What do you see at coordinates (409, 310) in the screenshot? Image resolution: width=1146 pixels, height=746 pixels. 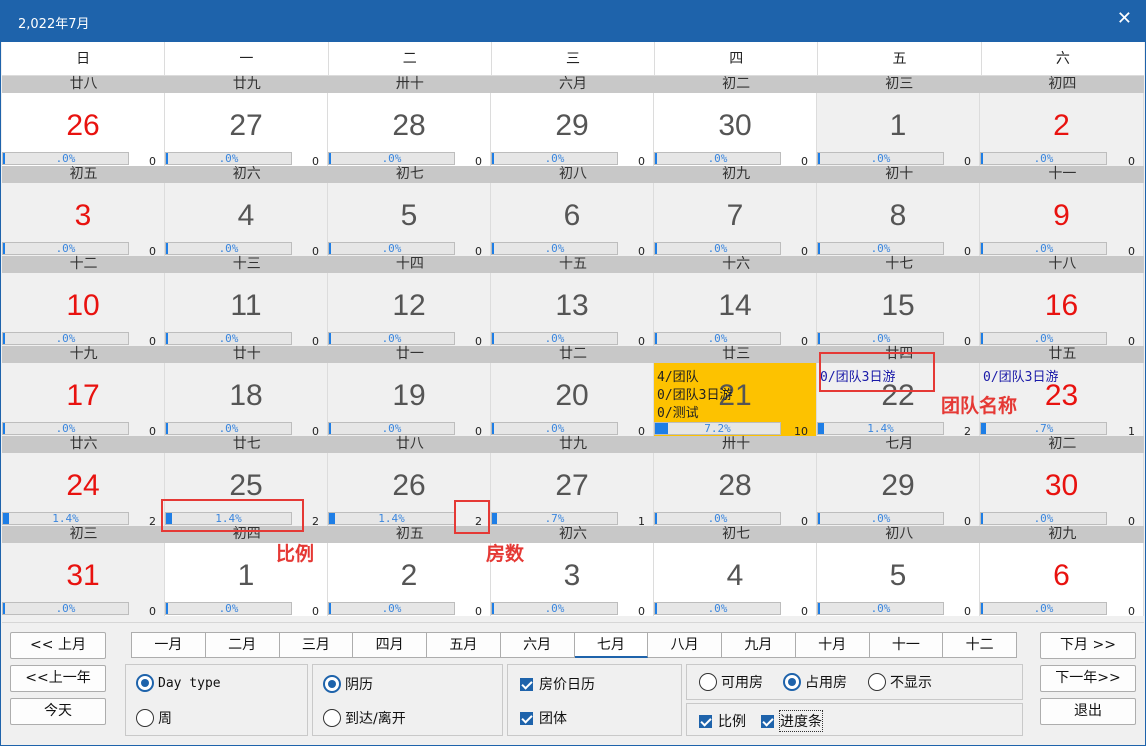 I see `day-cell: 12.0% 0` at bounding box center [409, 310].